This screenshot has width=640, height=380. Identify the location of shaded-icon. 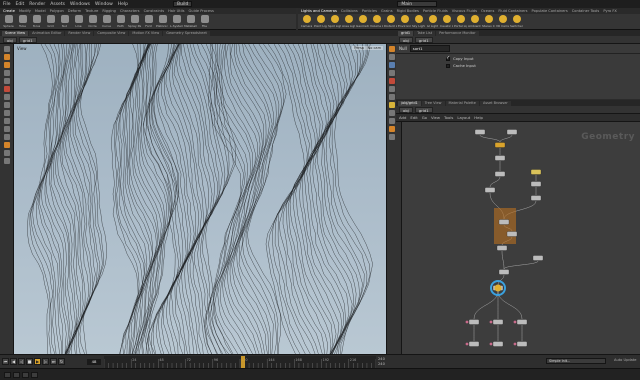
(391, 65).